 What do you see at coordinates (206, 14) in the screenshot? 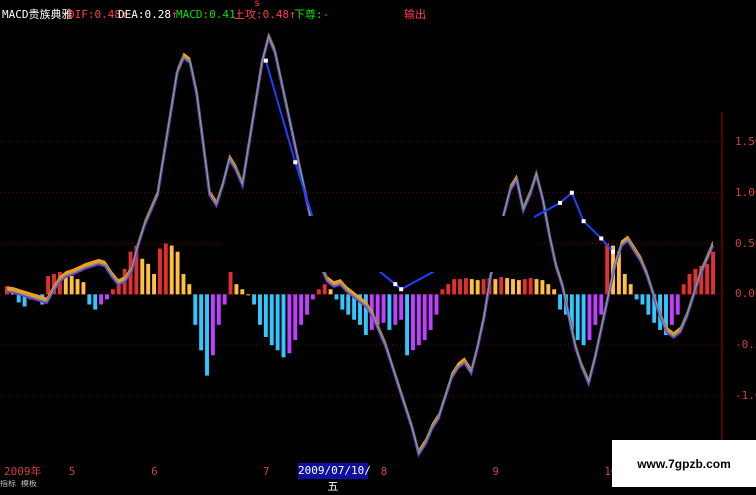
I see `macd-label: MACD:0.41` at bounding box center [206, 14].